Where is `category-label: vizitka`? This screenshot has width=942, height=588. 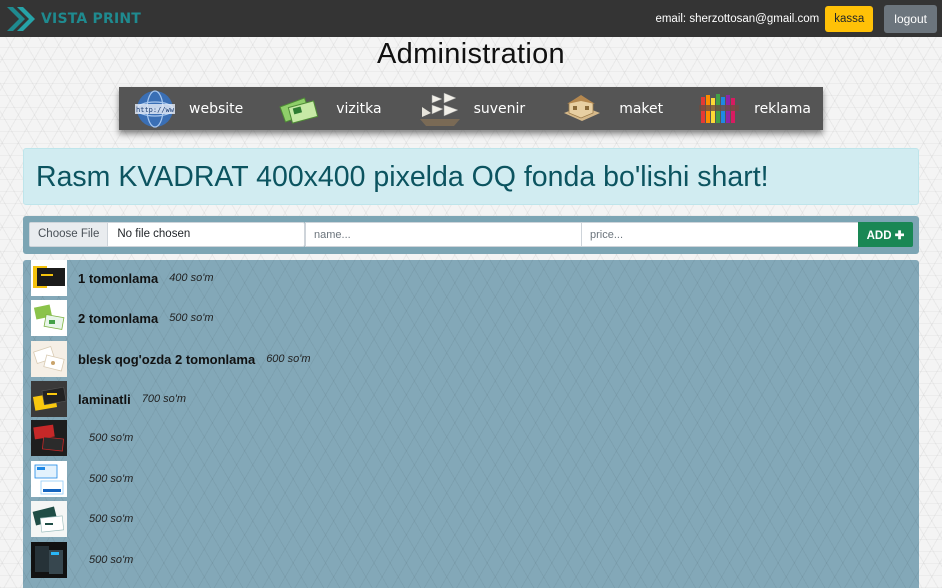 category-label: vizitka is located at coordinates (359, 108).